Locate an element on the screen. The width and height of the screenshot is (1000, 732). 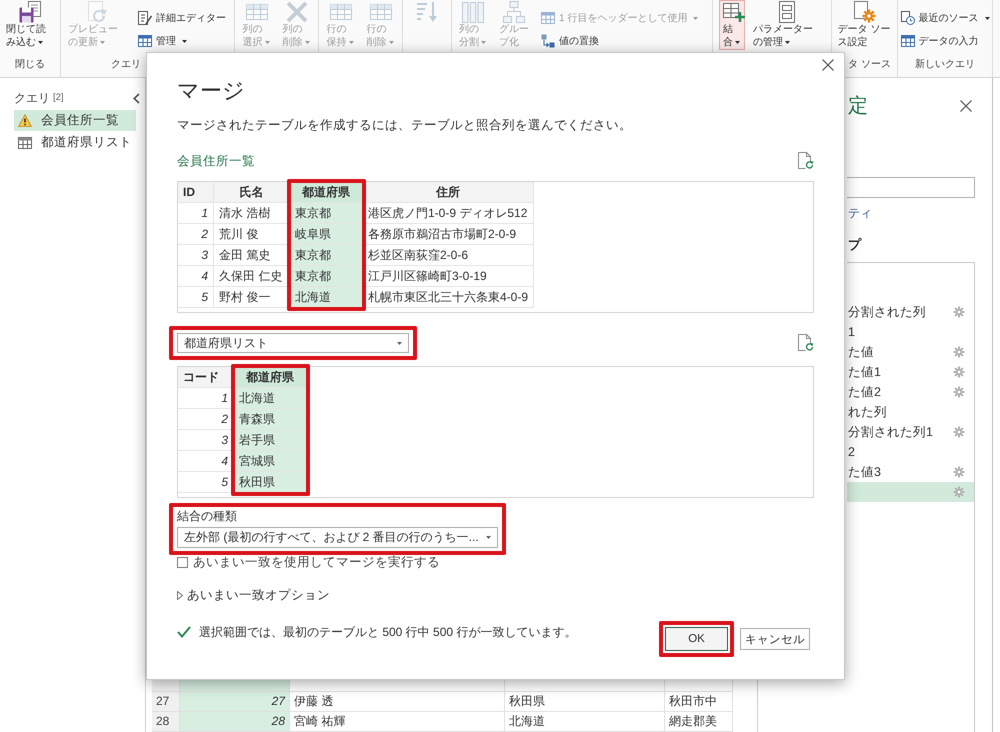
cross-icon is located at coordinates (297, 12).